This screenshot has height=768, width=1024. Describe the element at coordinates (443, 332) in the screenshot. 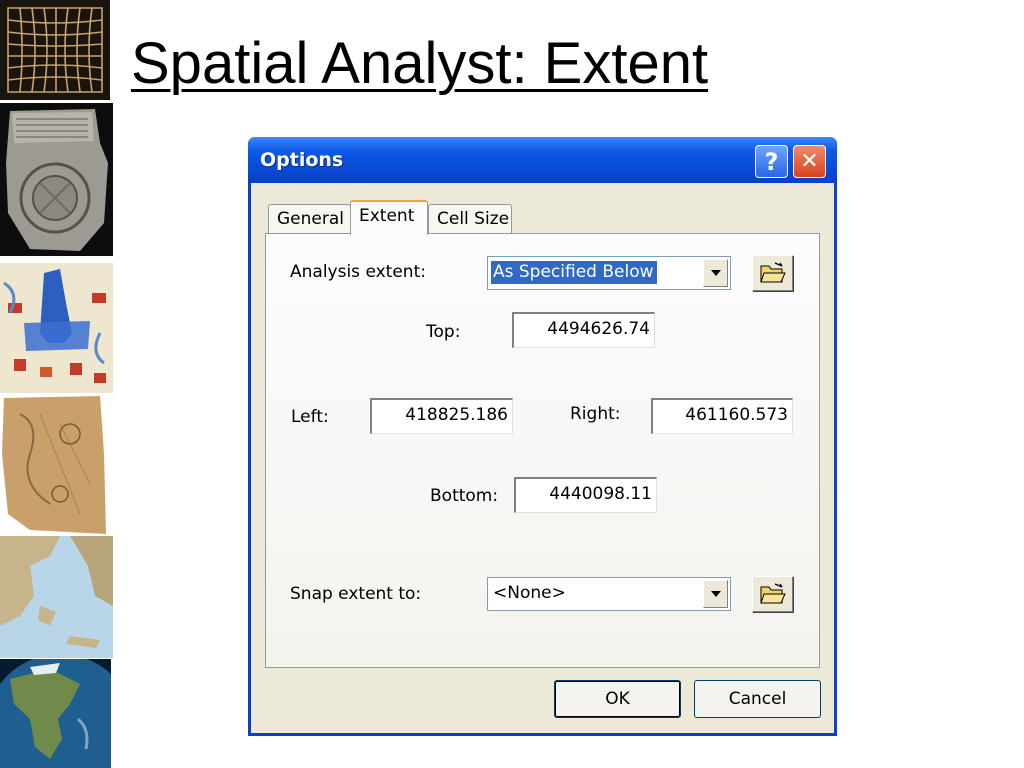

I see `top-label: Top:` at that location.